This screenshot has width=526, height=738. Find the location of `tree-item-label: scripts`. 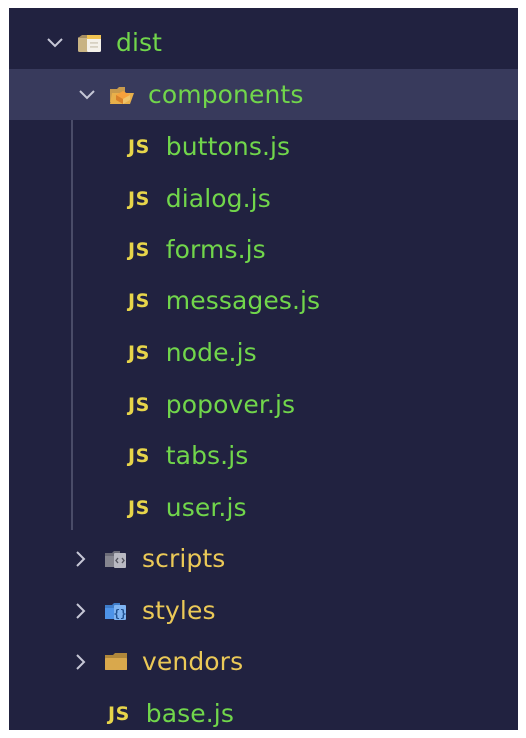

tree-item-label: scripts is located at coordinates (184, 558).